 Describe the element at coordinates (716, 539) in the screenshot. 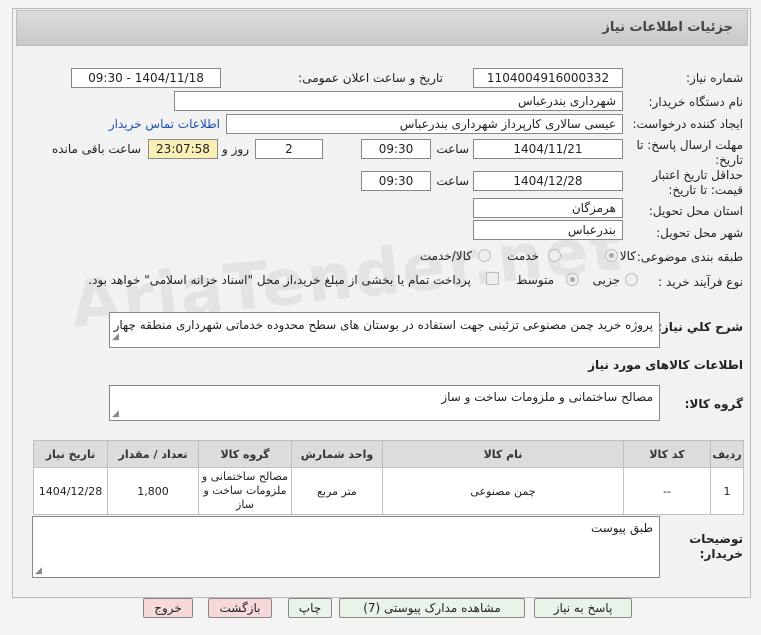

I see `buyer-notes-label: توضیحات` at that location.